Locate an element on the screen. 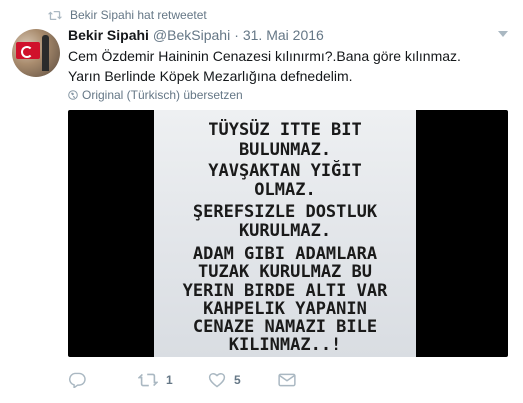 This screenshot has width=523, height=403. retweet-count: 1 is located at coordinates (169, 380).